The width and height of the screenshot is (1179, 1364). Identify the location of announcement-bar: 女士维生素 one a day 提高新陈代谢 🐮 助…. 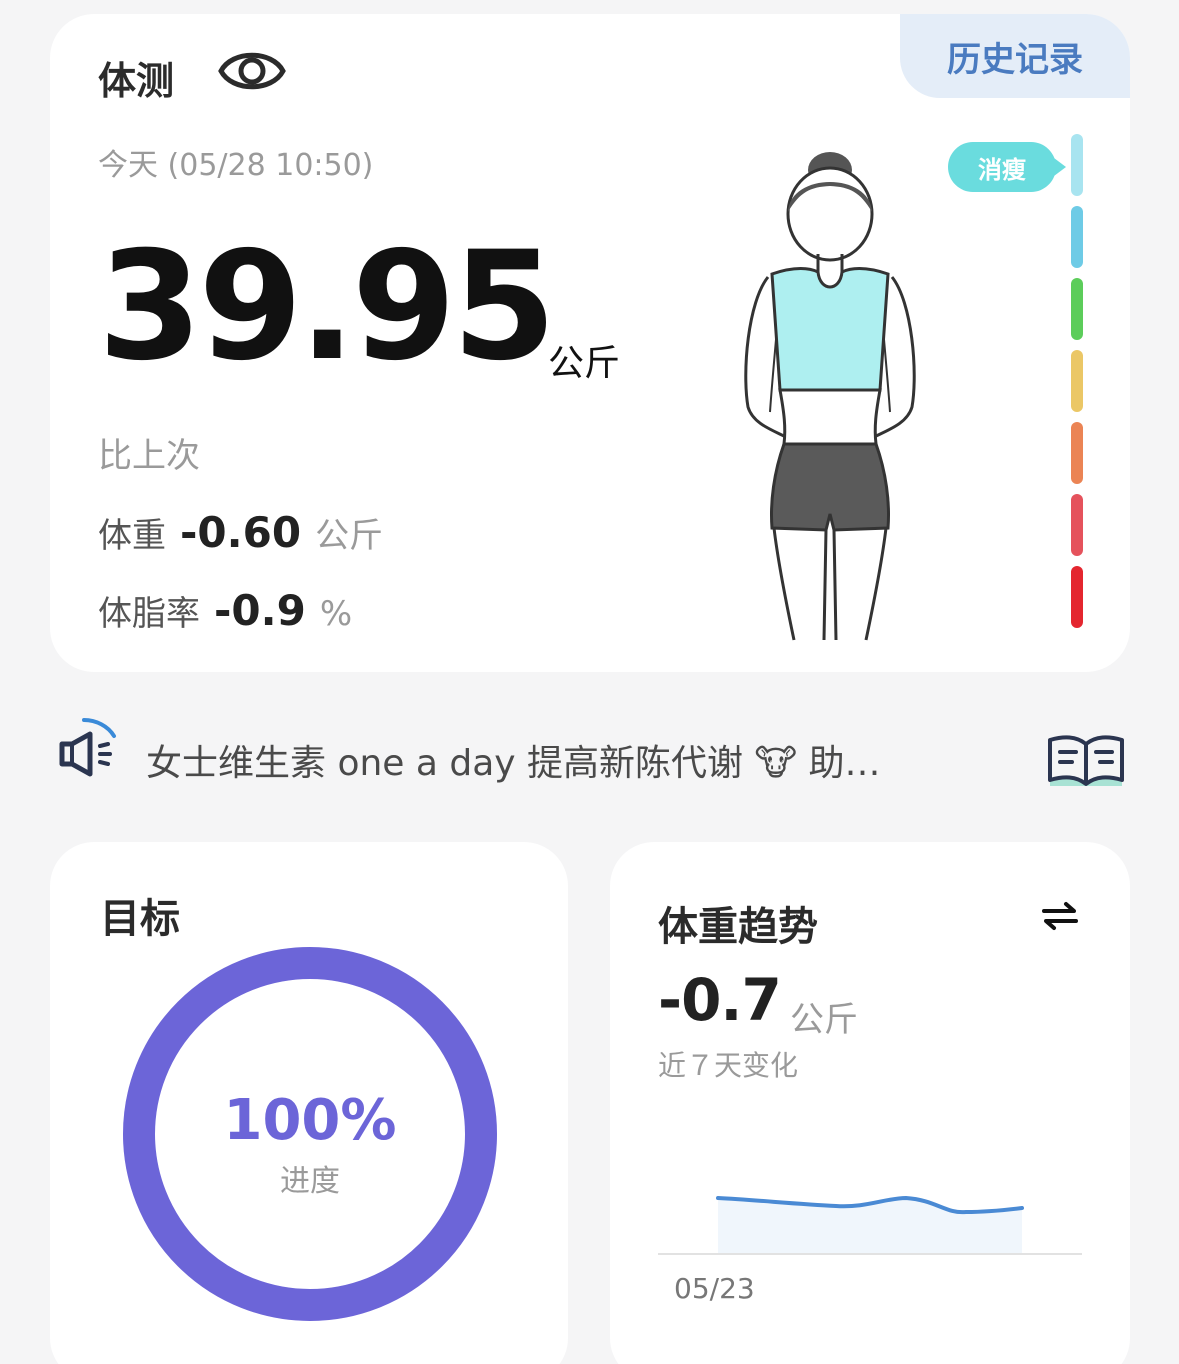
(591, 759).